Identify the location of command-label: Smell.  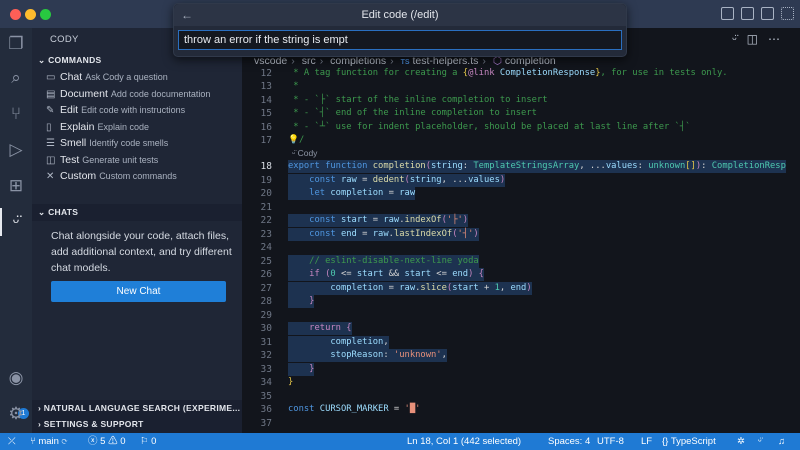
(73, 143).